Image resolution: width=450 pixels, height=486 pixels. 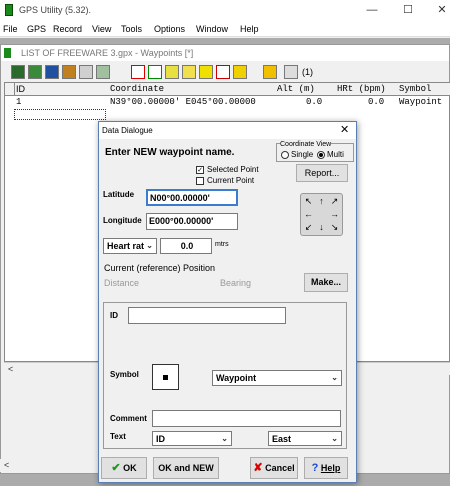 What do you see at coordinates (9, 10) in the screenshot?
I see `app-icon` at bounding box center [9, 10].